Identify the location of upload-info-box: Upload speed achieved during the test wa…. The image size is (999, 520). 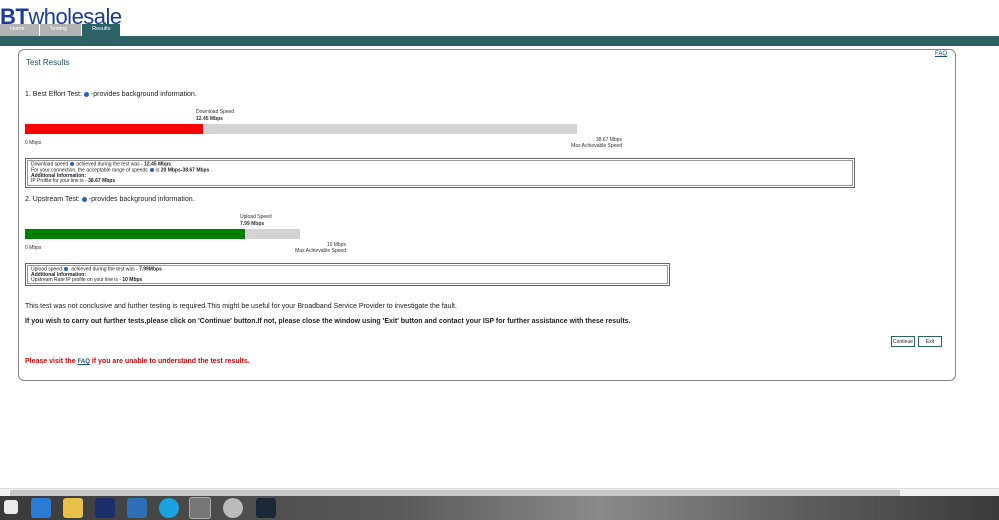
(347, 274).